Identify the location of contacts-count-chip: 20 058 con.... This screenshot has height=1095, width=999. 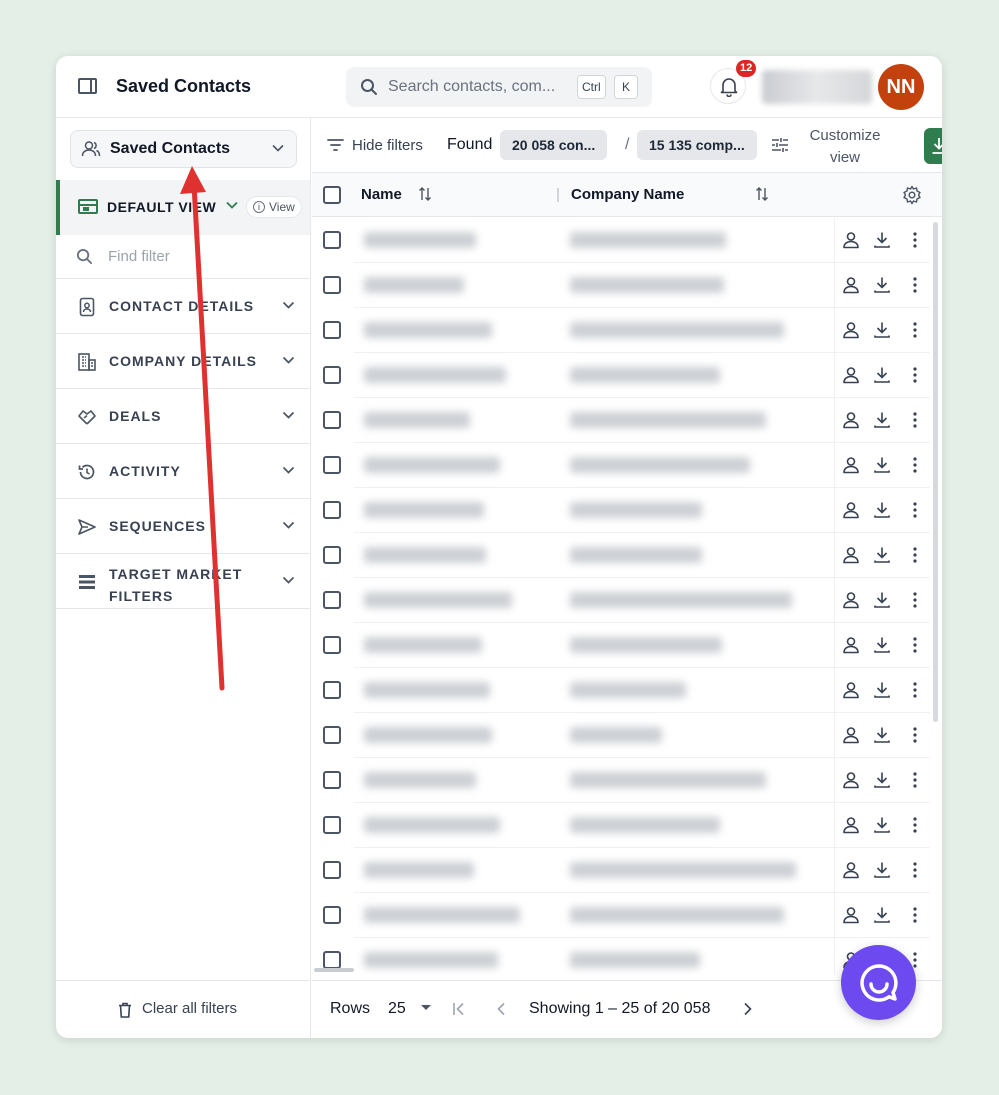
(554, 145).